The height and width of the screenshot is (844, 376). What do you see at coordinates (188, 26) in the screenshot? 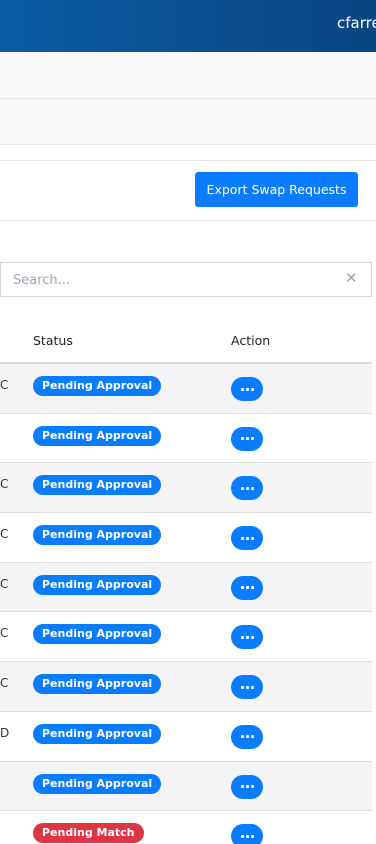
I see `top-navbar: cfarre` at bounding box center [188, 26].